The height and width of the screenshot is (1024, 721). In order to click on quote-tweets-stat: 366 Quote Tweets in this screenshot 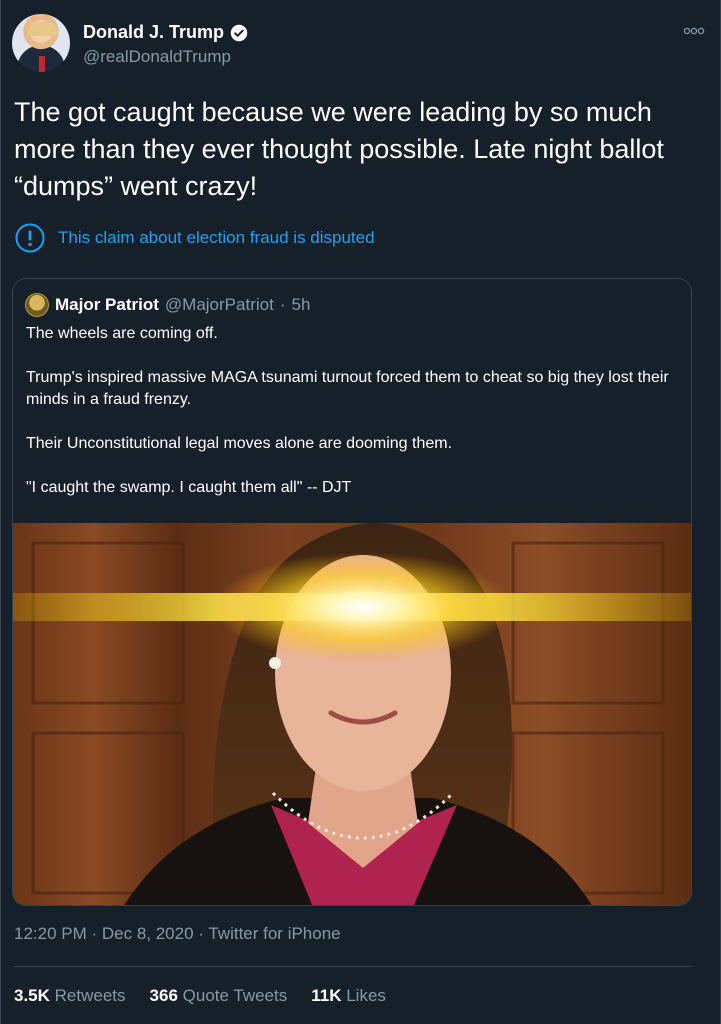, I will do `click(219, 996)`.